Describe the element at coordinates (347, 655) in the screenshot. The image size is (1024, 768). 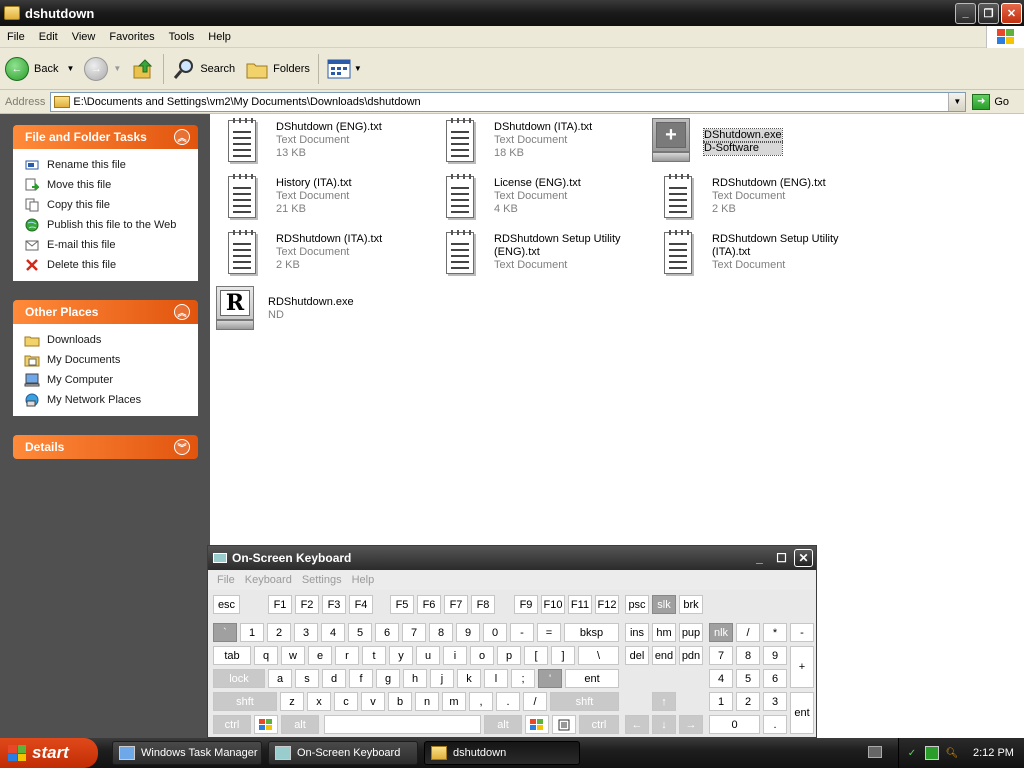
I see `key-r: r` at that location.